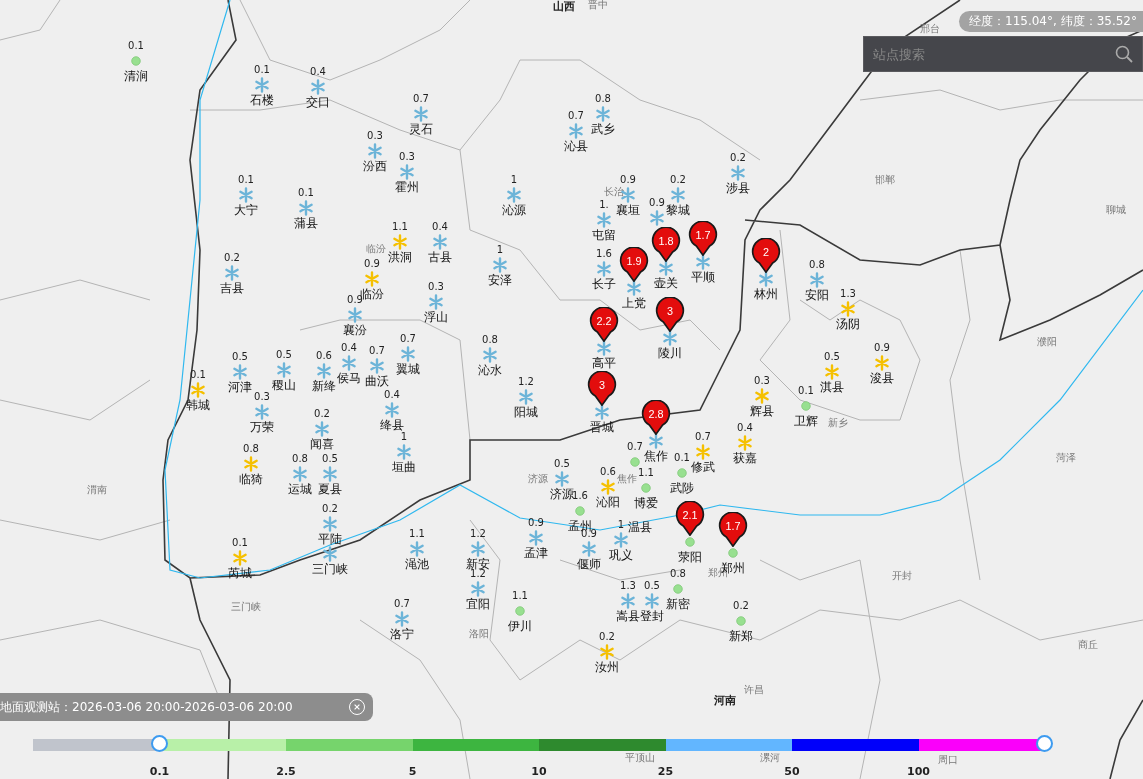 This screenshot has width=1143, height=779. I want to click on station-name: 绛县, so click(392, 425).